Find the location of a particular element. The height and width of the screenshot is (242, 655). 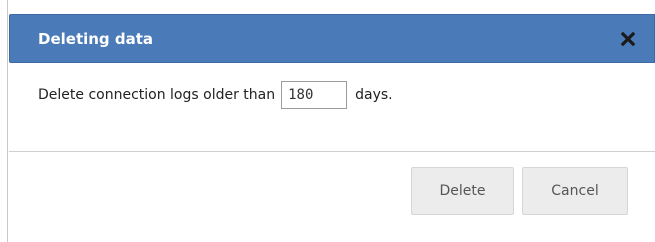

close-icon is located at coordinates (628, 39).